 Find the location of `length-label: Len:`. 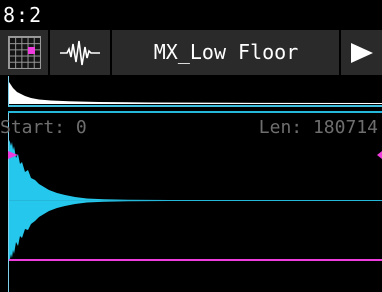

length-label: Len: is located at coordinates (280, 127).